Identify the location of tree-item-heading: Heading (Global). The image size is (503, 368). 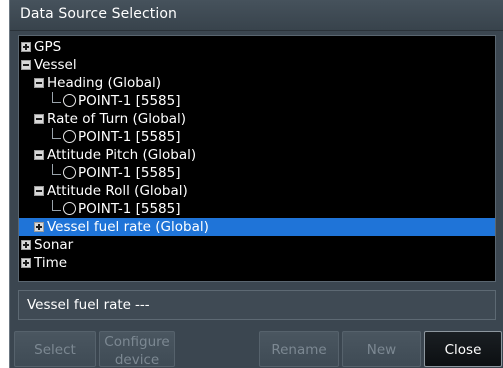
(257, 83).